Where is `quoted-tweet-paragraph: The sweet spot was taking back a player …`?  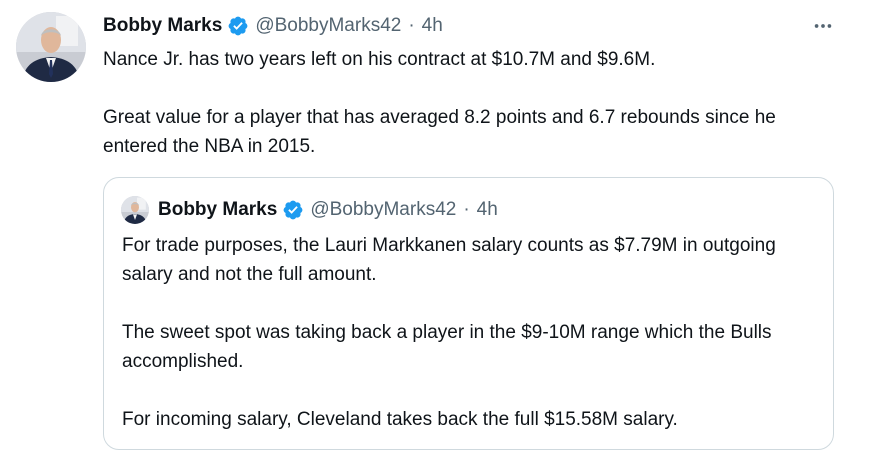
quoted-tweet-paragraph: The sweet spot was taking back a player … is located at coordinates (447, 347).